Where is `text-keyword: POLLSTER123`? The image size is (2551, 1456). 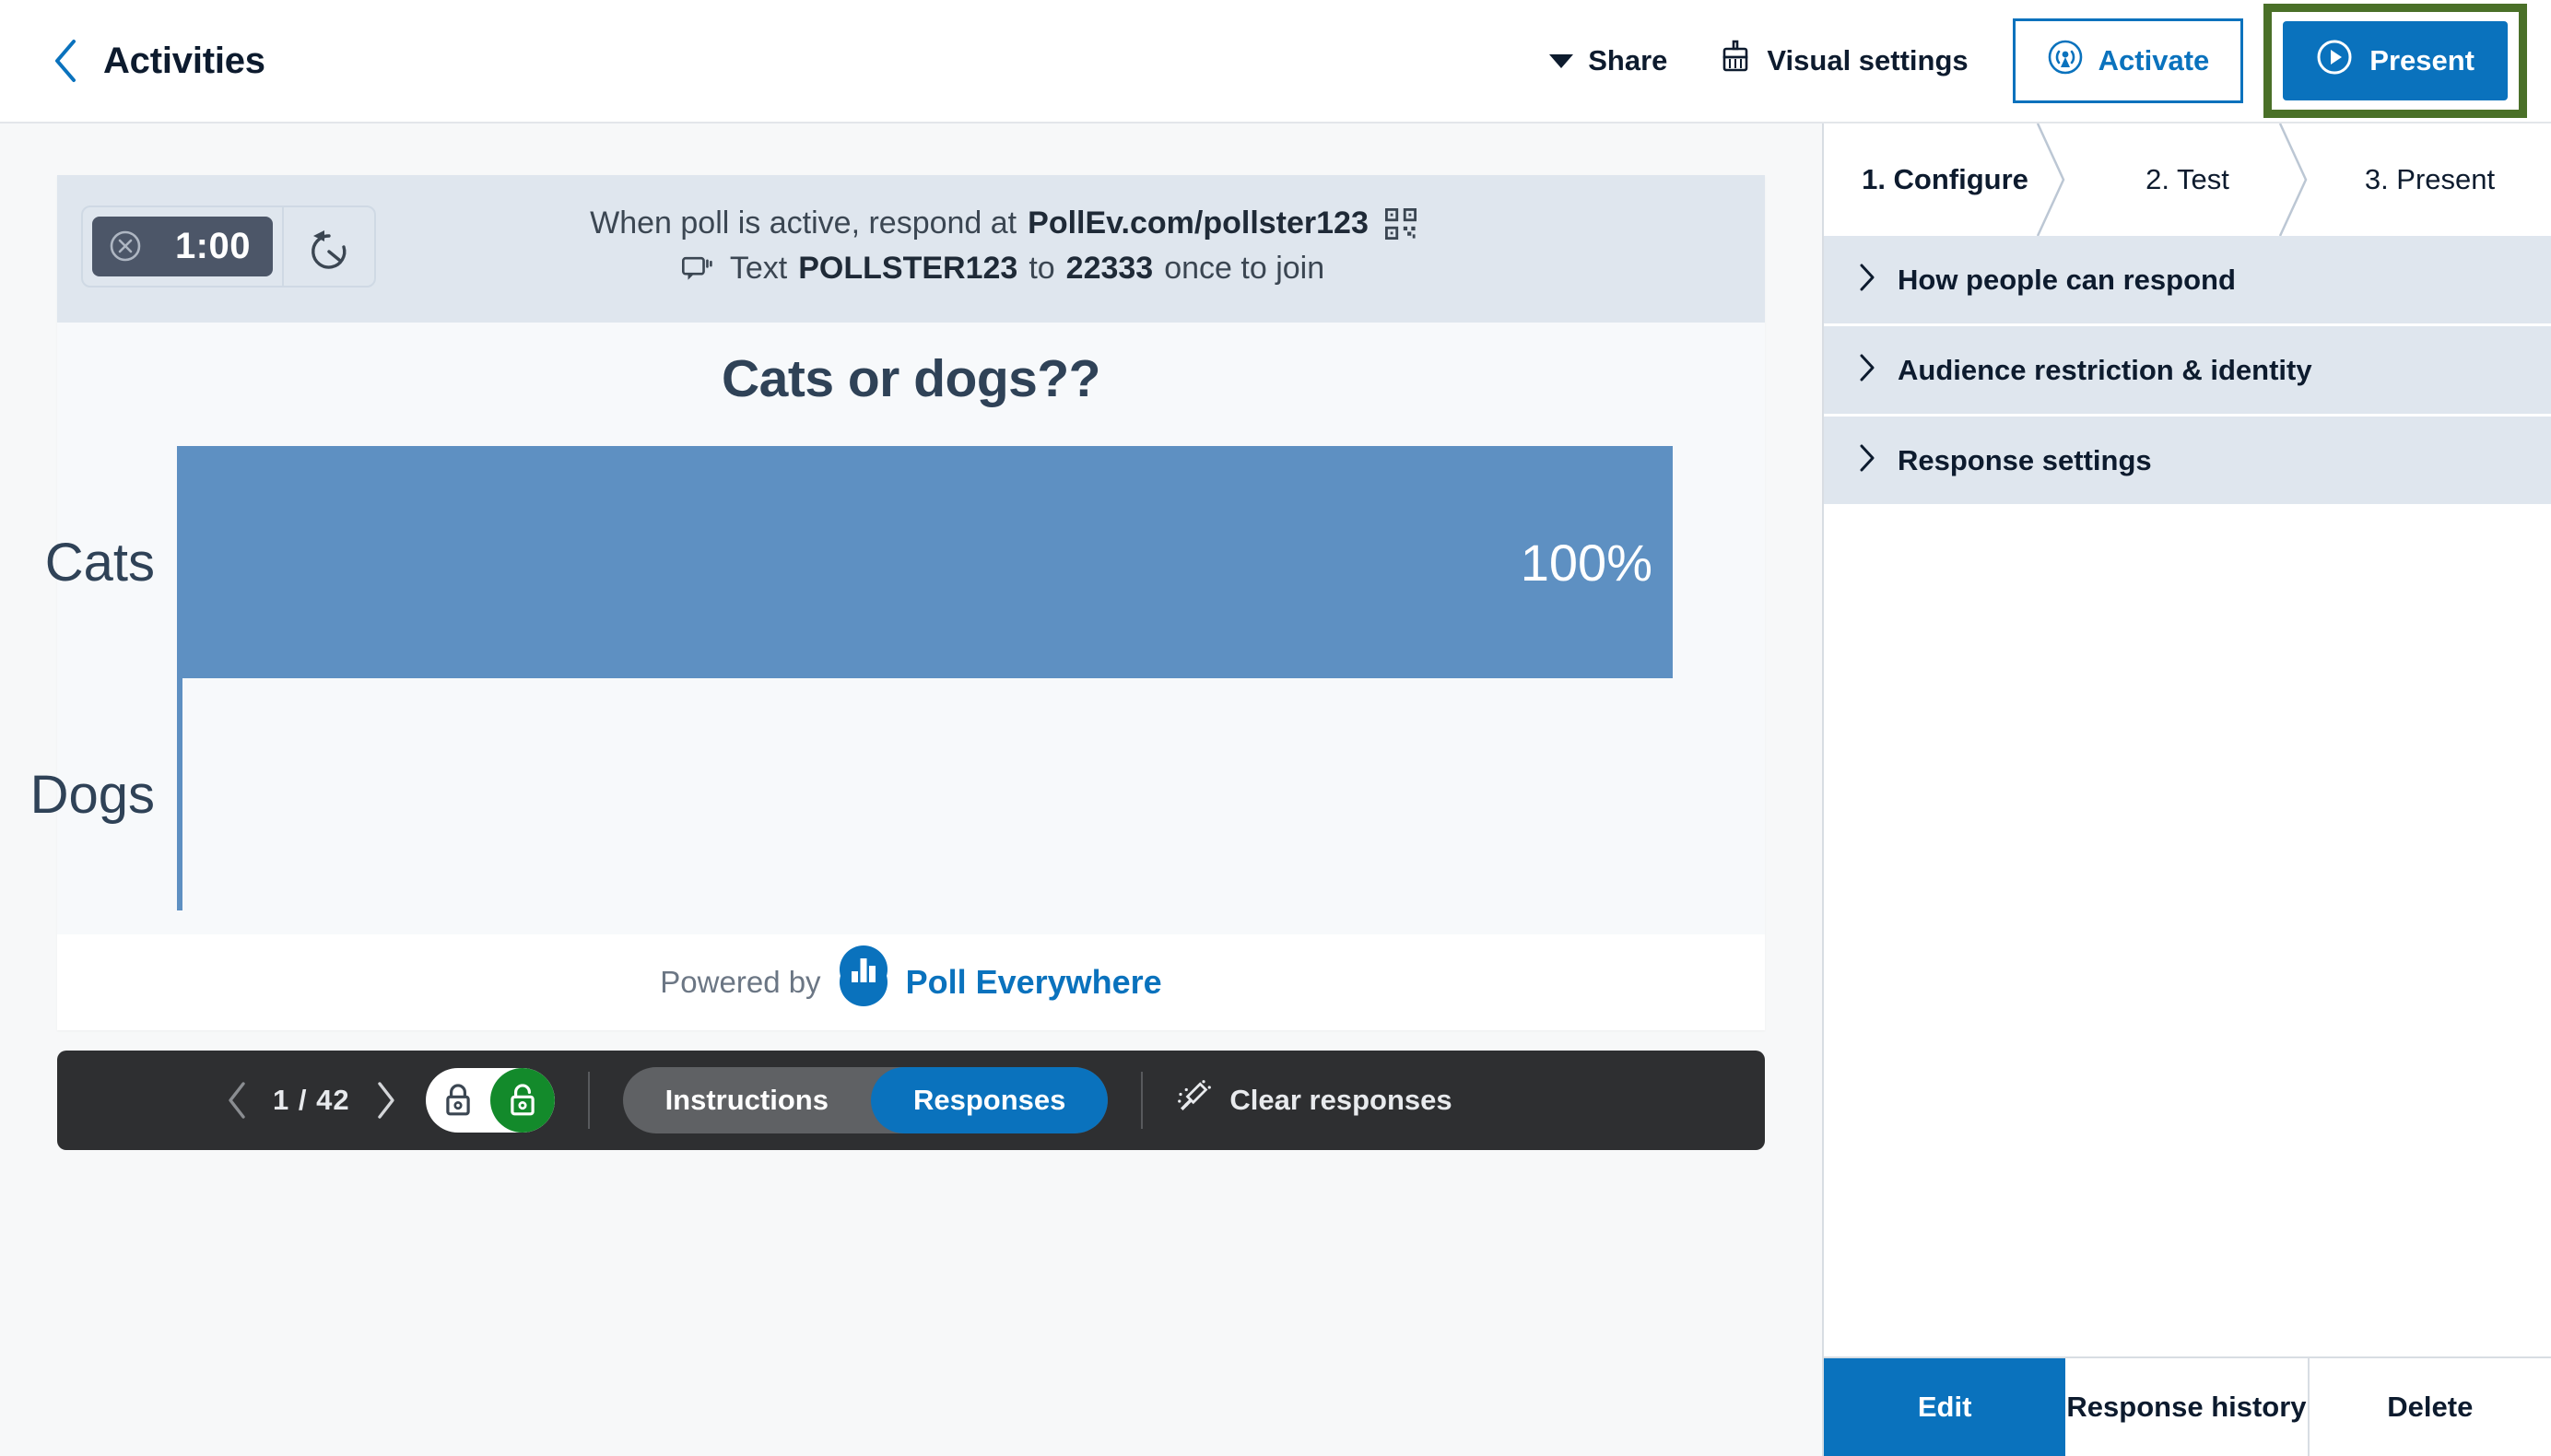 text-keyword: POLLSTER123 is located at coordinates (908, 268).